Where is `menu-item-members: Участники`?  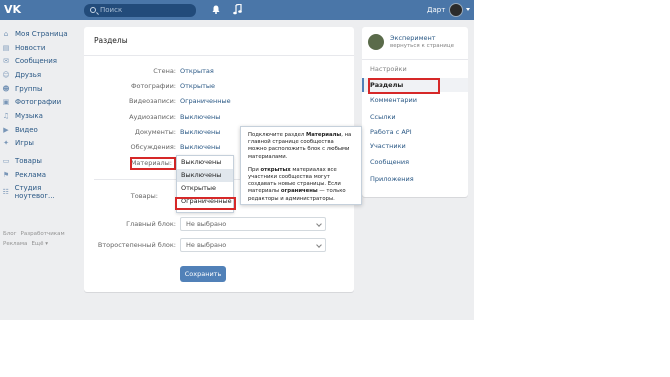
menu-item-members: Участники is located at coordinates (388, 146).